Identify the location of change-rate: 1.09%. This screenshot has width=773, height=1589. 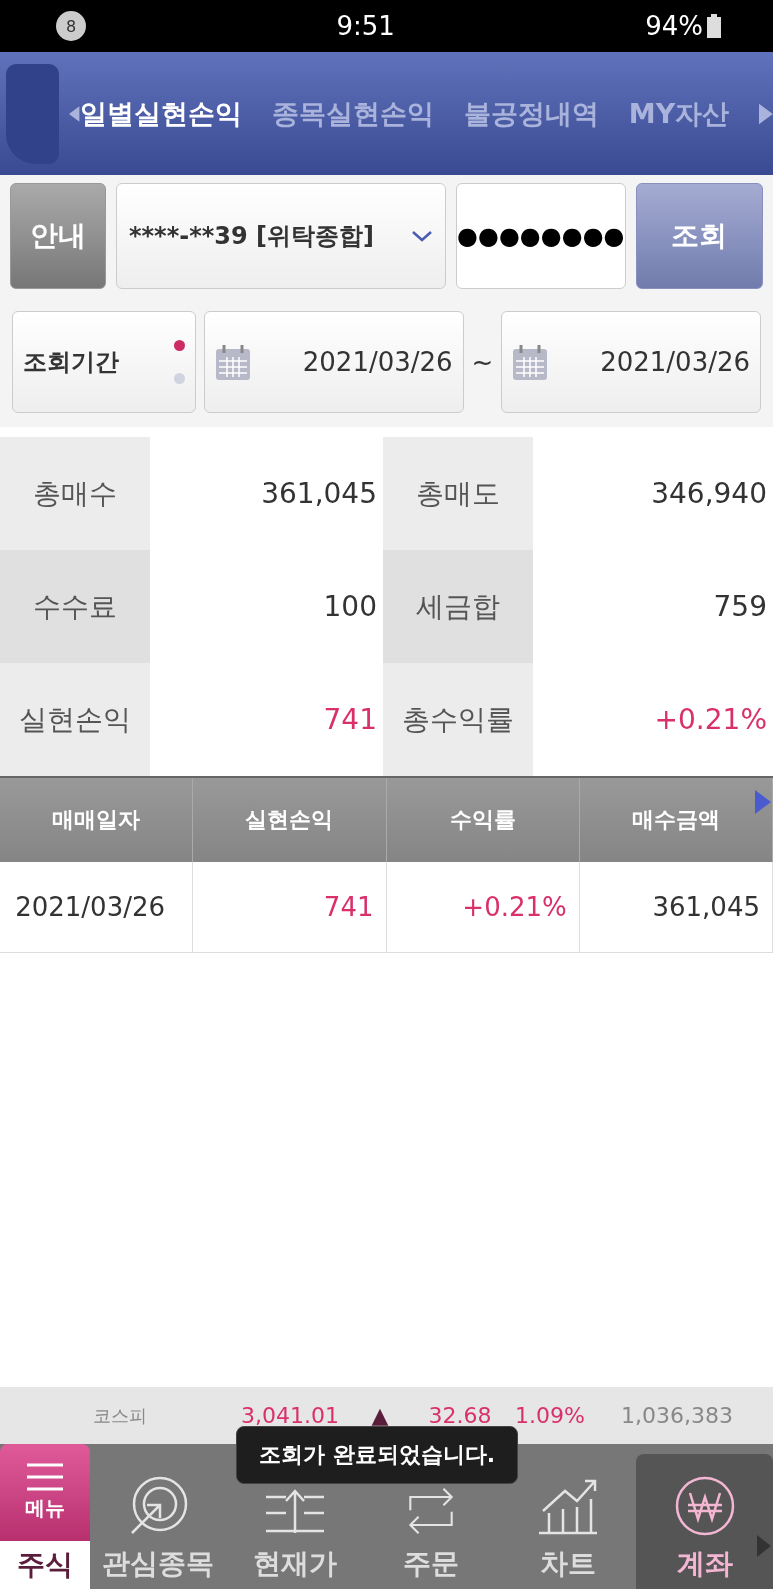
(550, 1415).